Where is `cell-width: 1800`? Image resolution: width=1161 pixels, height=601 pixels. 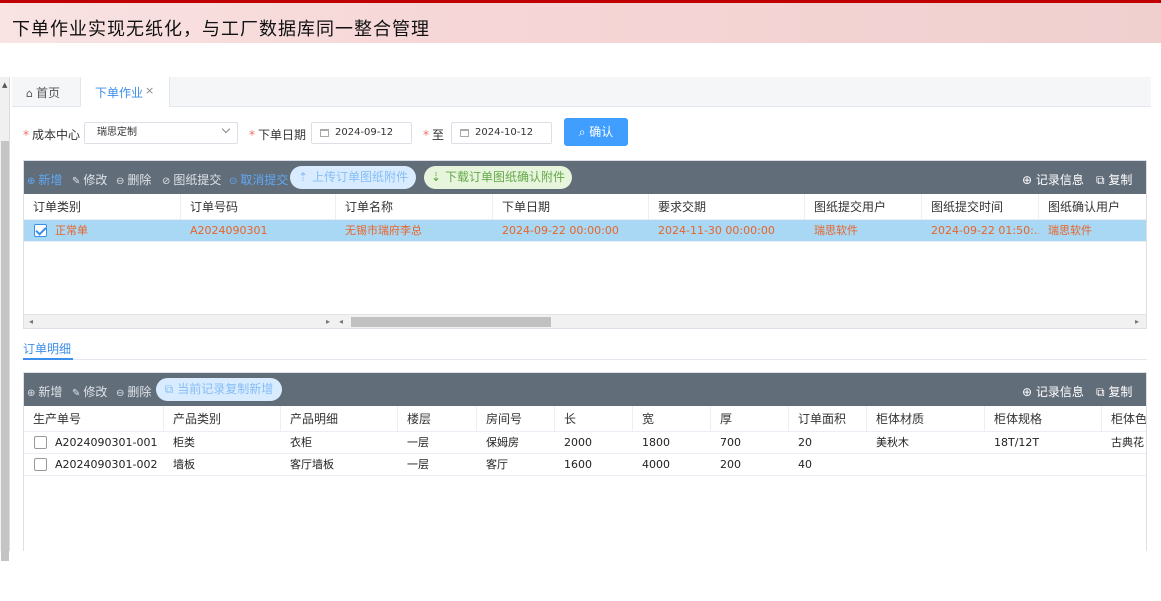
cell-width: 1800 is located at coordinates (656, 442).